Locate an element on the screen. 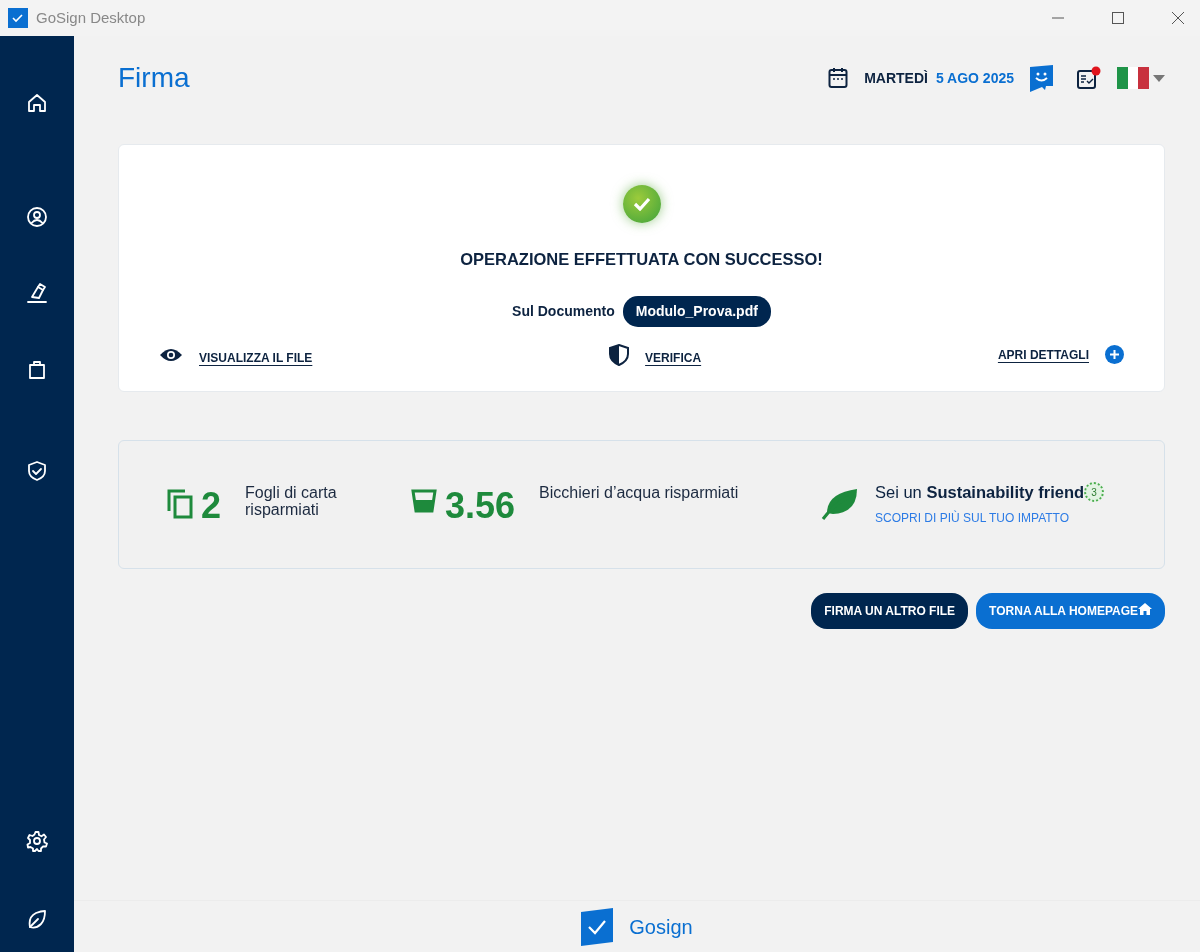 This screenshot has width=1200, height=952. shopping-bag-icon is located at coordinates (37, 369).